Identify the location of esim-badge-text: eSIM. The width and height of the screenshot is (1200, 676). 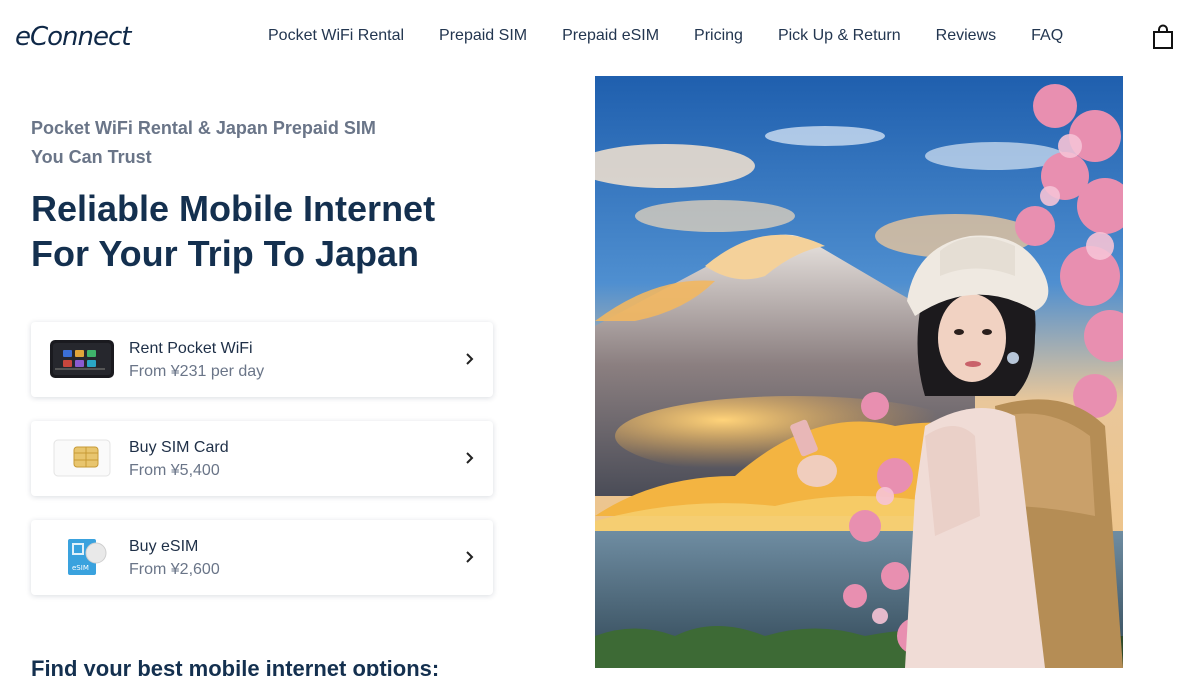
(80, 568).